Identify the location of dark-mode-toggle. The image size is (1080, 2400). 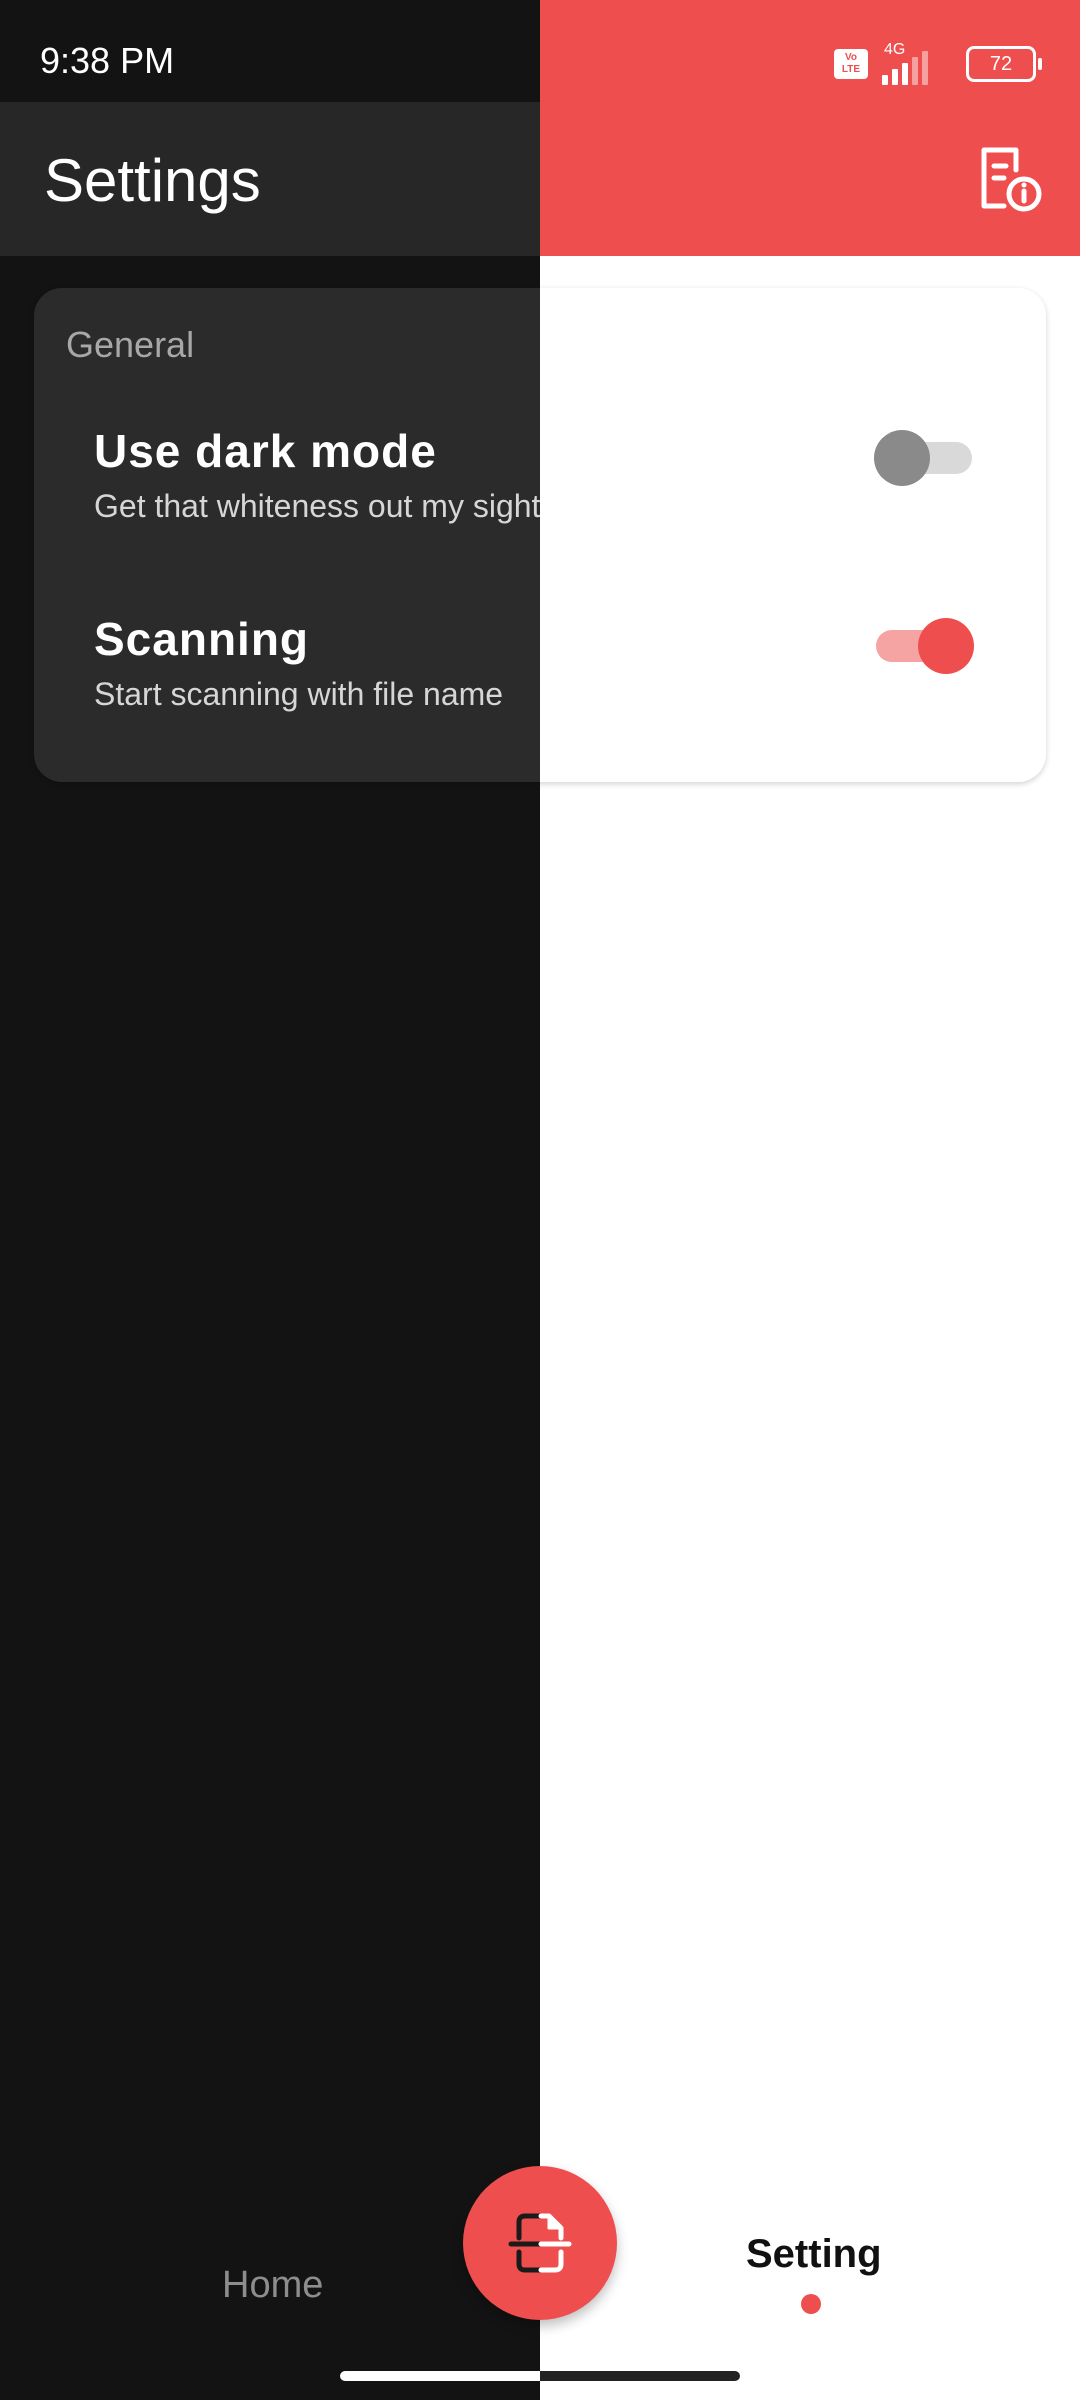
(923, 456).